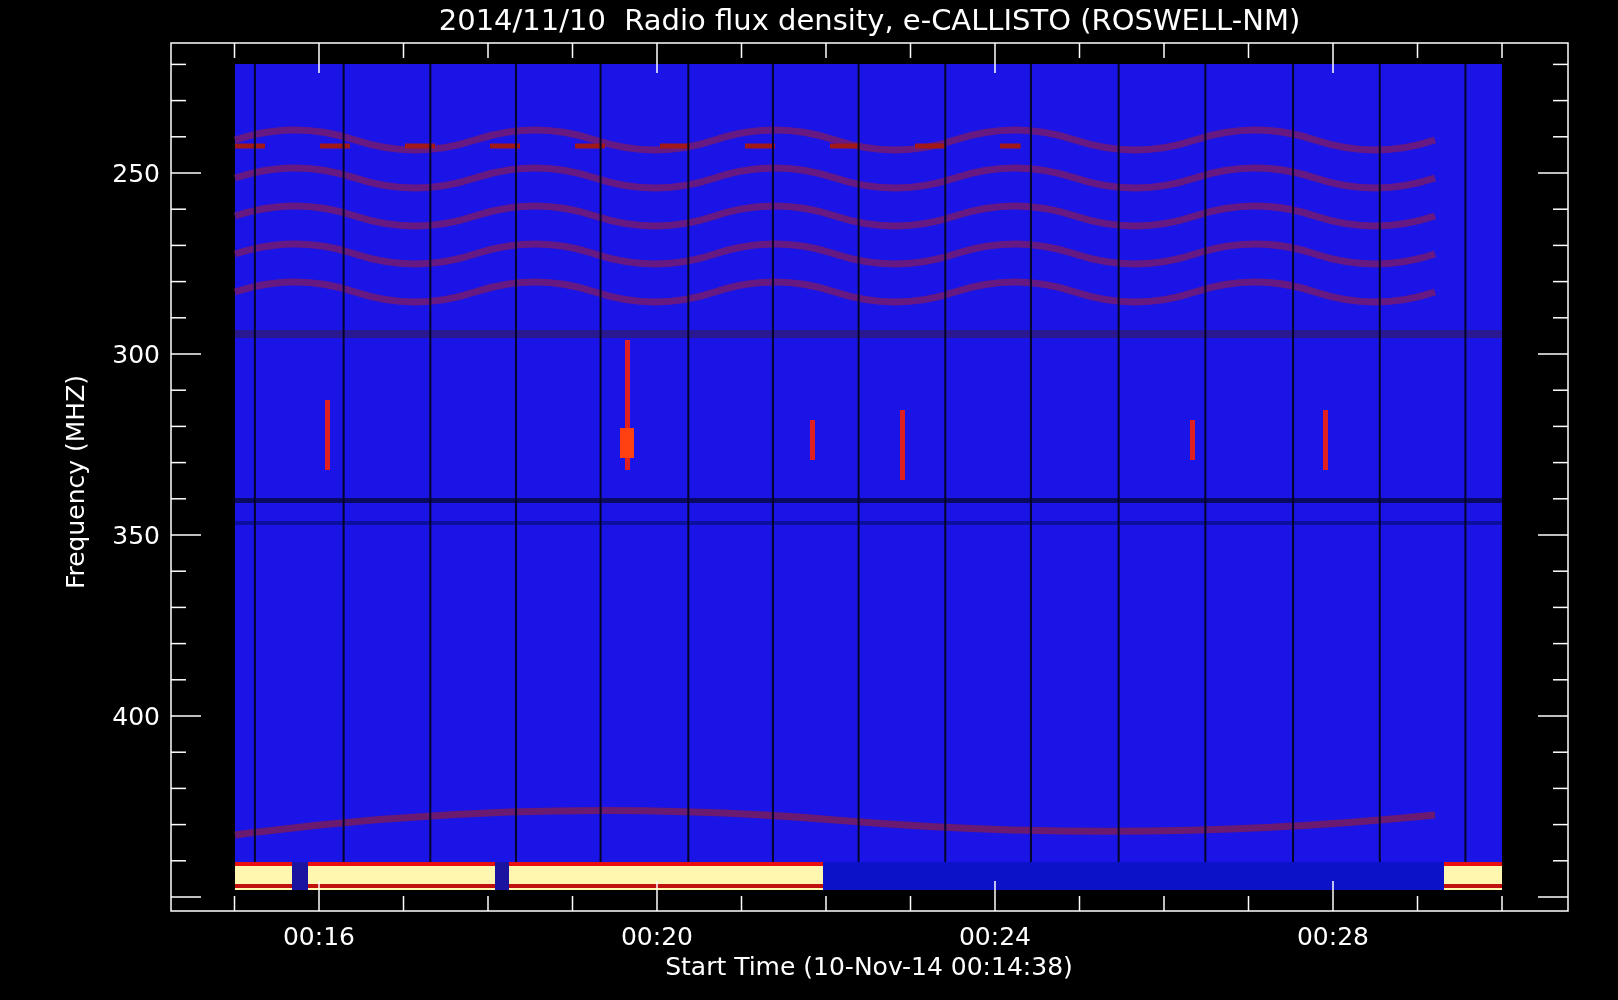  What do you see at coordinates (995, 936) in the screenshot?
I see `x-tick-label: 00:24` at bounding box center [995, 936].